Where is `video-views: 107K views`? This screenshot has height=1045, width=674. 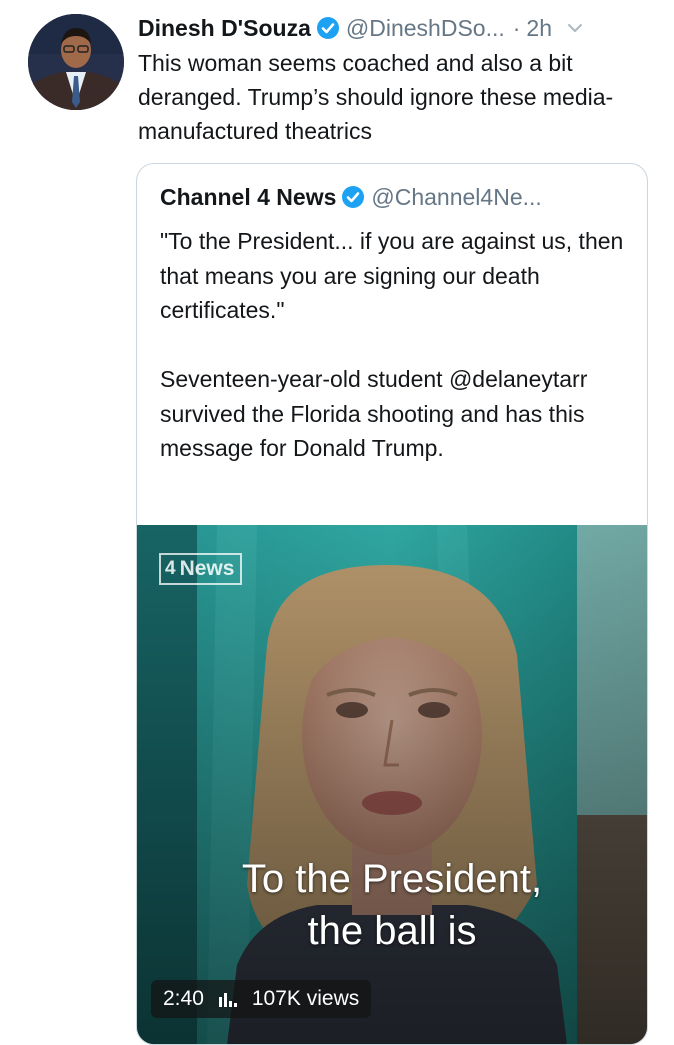
video-views: 107K views is located at coordinates (305, 998).